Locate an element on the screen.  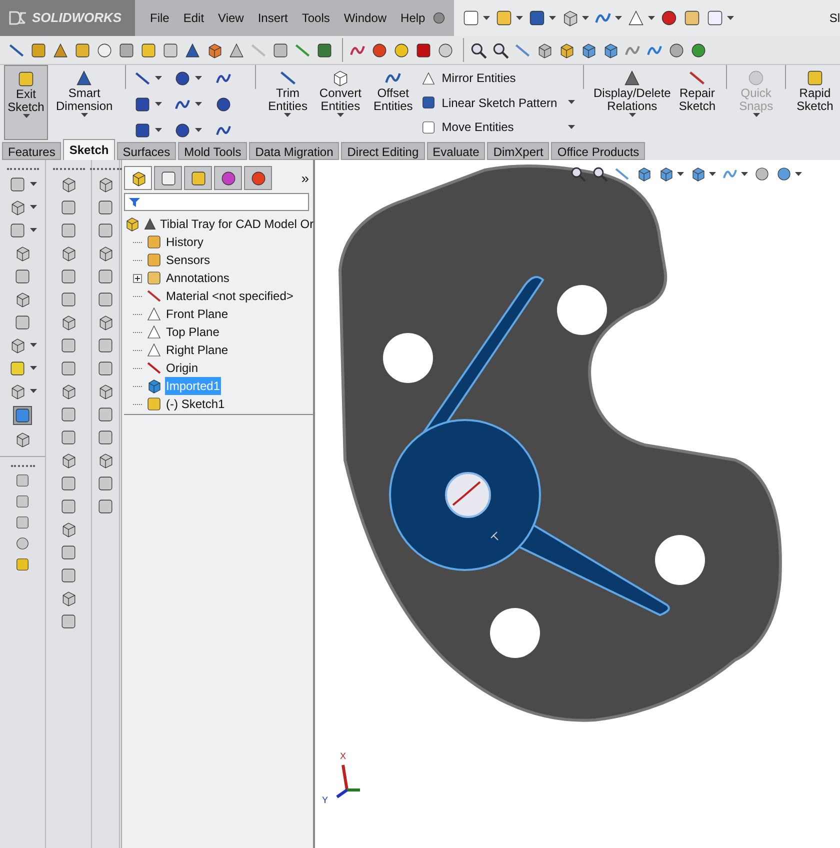
tab: Surfaces is located at coordinates (146, 151).